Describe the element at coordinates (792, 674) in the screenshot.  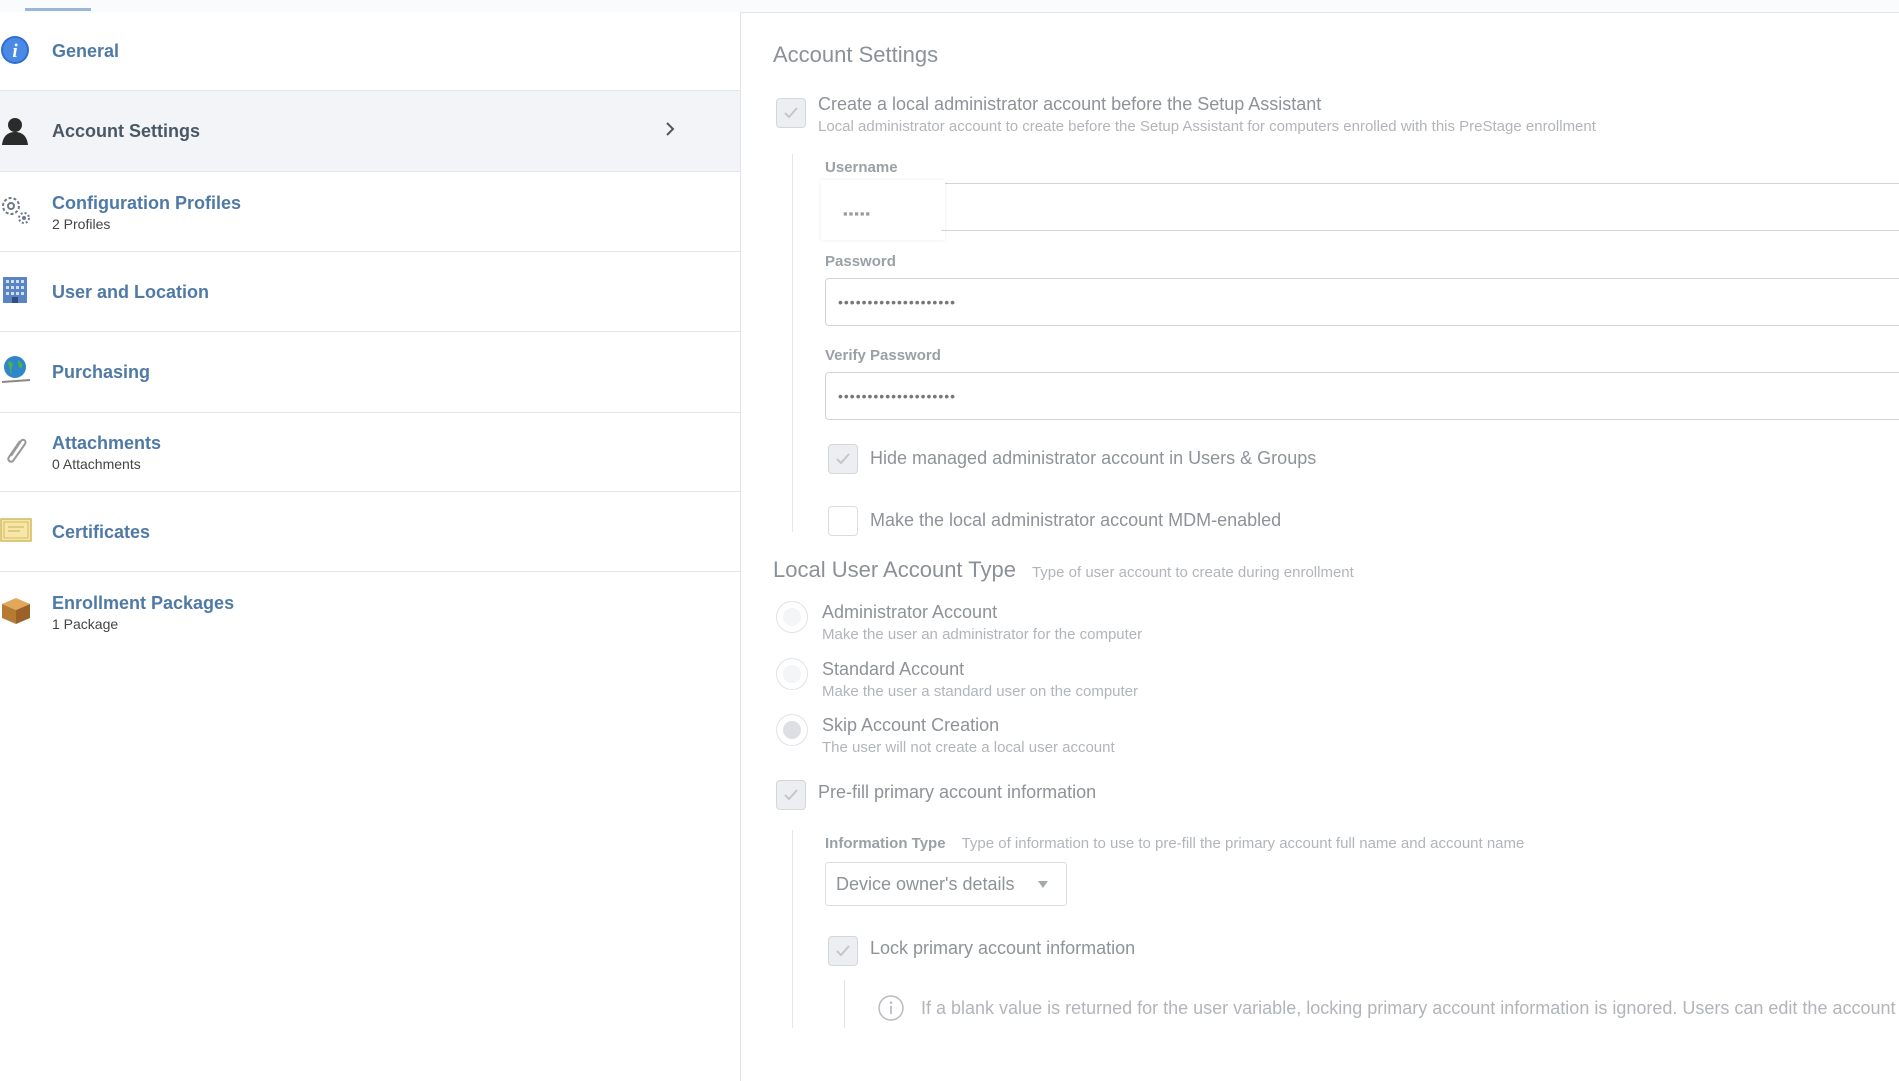
I see `radio-standard-account` at that location.